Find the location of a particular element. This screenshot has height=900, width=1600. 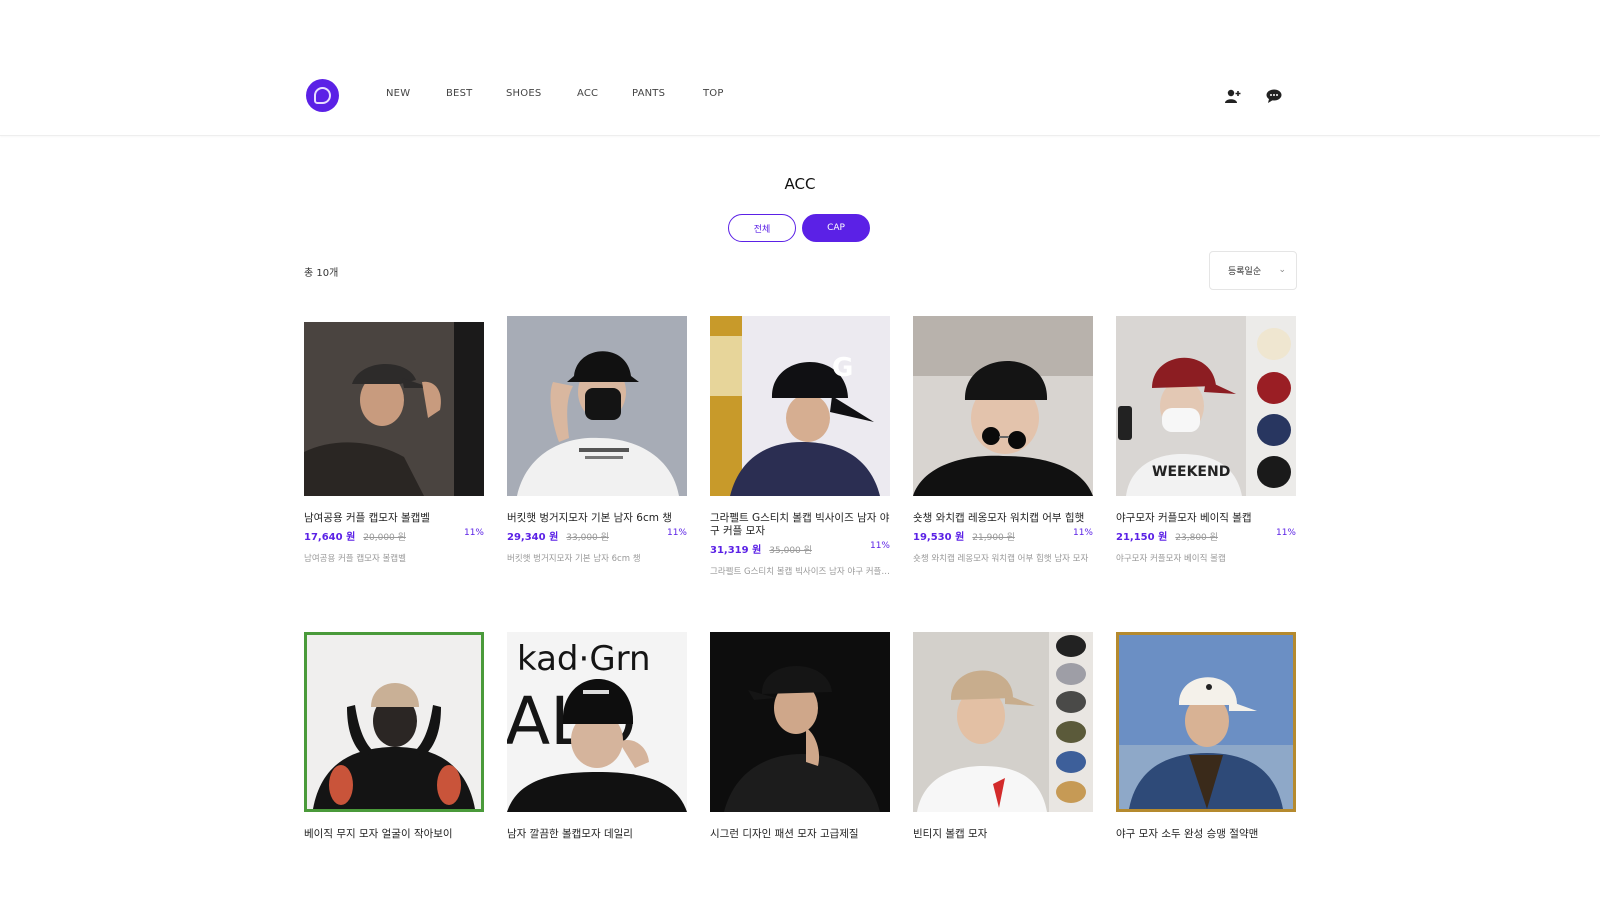

product-card: 베이직 무지 모자 얼굴이 작아보이 is located at coordinates (394, 736).